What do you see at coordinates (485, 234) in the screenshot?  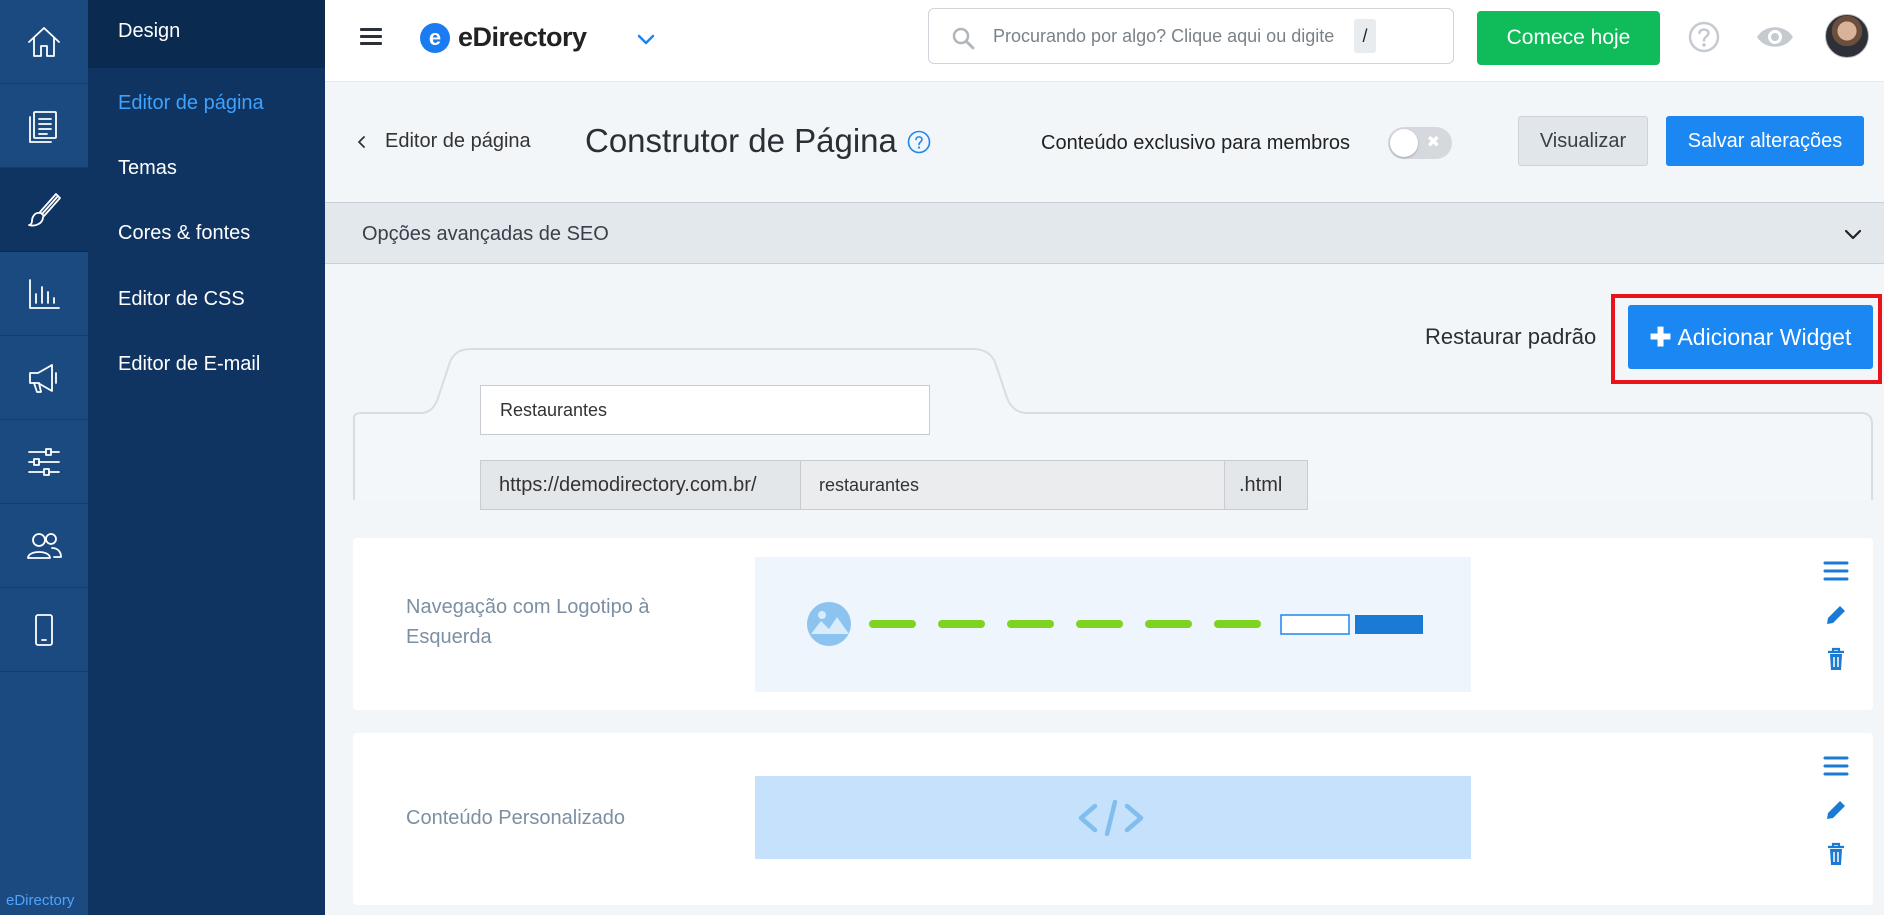 I see `seo-options-label: Opções avançadas de SEO` at bounding box center [485, 234].